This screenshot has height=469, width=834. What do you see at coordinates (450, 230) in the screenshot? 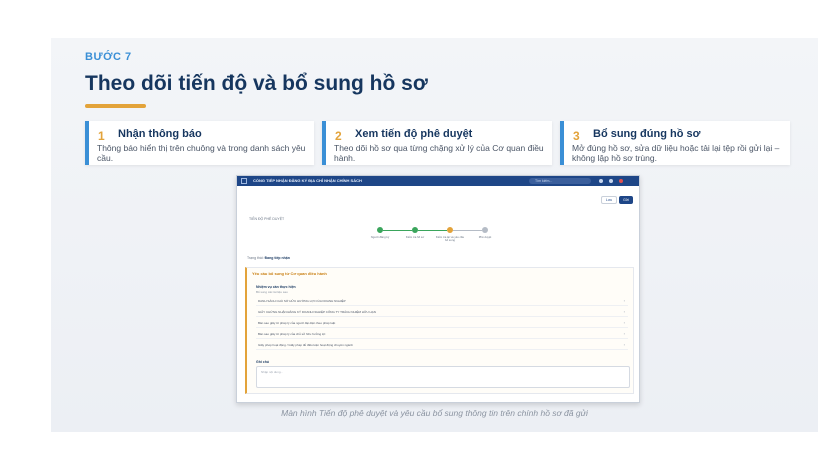
I see `step-current-icon` at bounding box center [450, 230].